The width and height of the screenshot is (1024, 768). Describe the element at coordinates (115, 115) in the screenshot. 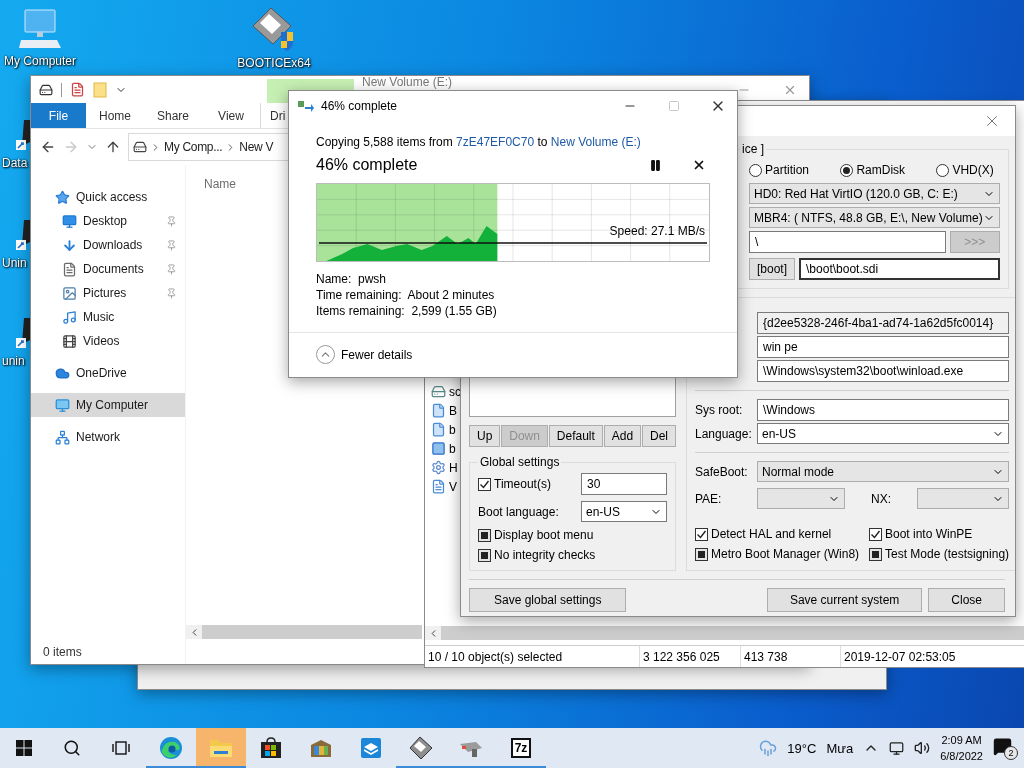

I see `ribbon-tab: Home` at that location.